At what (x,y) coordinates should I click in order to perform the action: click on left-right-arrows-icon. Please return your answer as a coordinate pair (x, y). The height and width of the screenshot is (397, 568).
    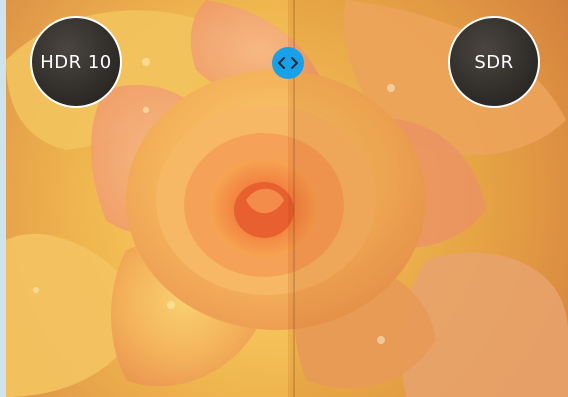
    Looking at the image, I should click on (288, 63).